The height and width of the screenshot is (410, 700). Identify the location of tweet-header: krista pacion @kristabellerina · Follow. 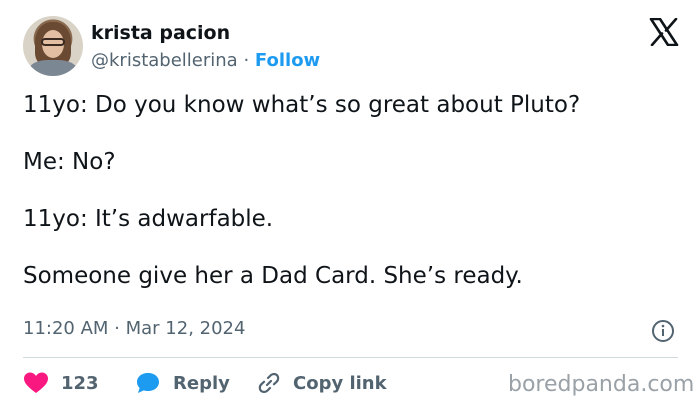
(353, 47).